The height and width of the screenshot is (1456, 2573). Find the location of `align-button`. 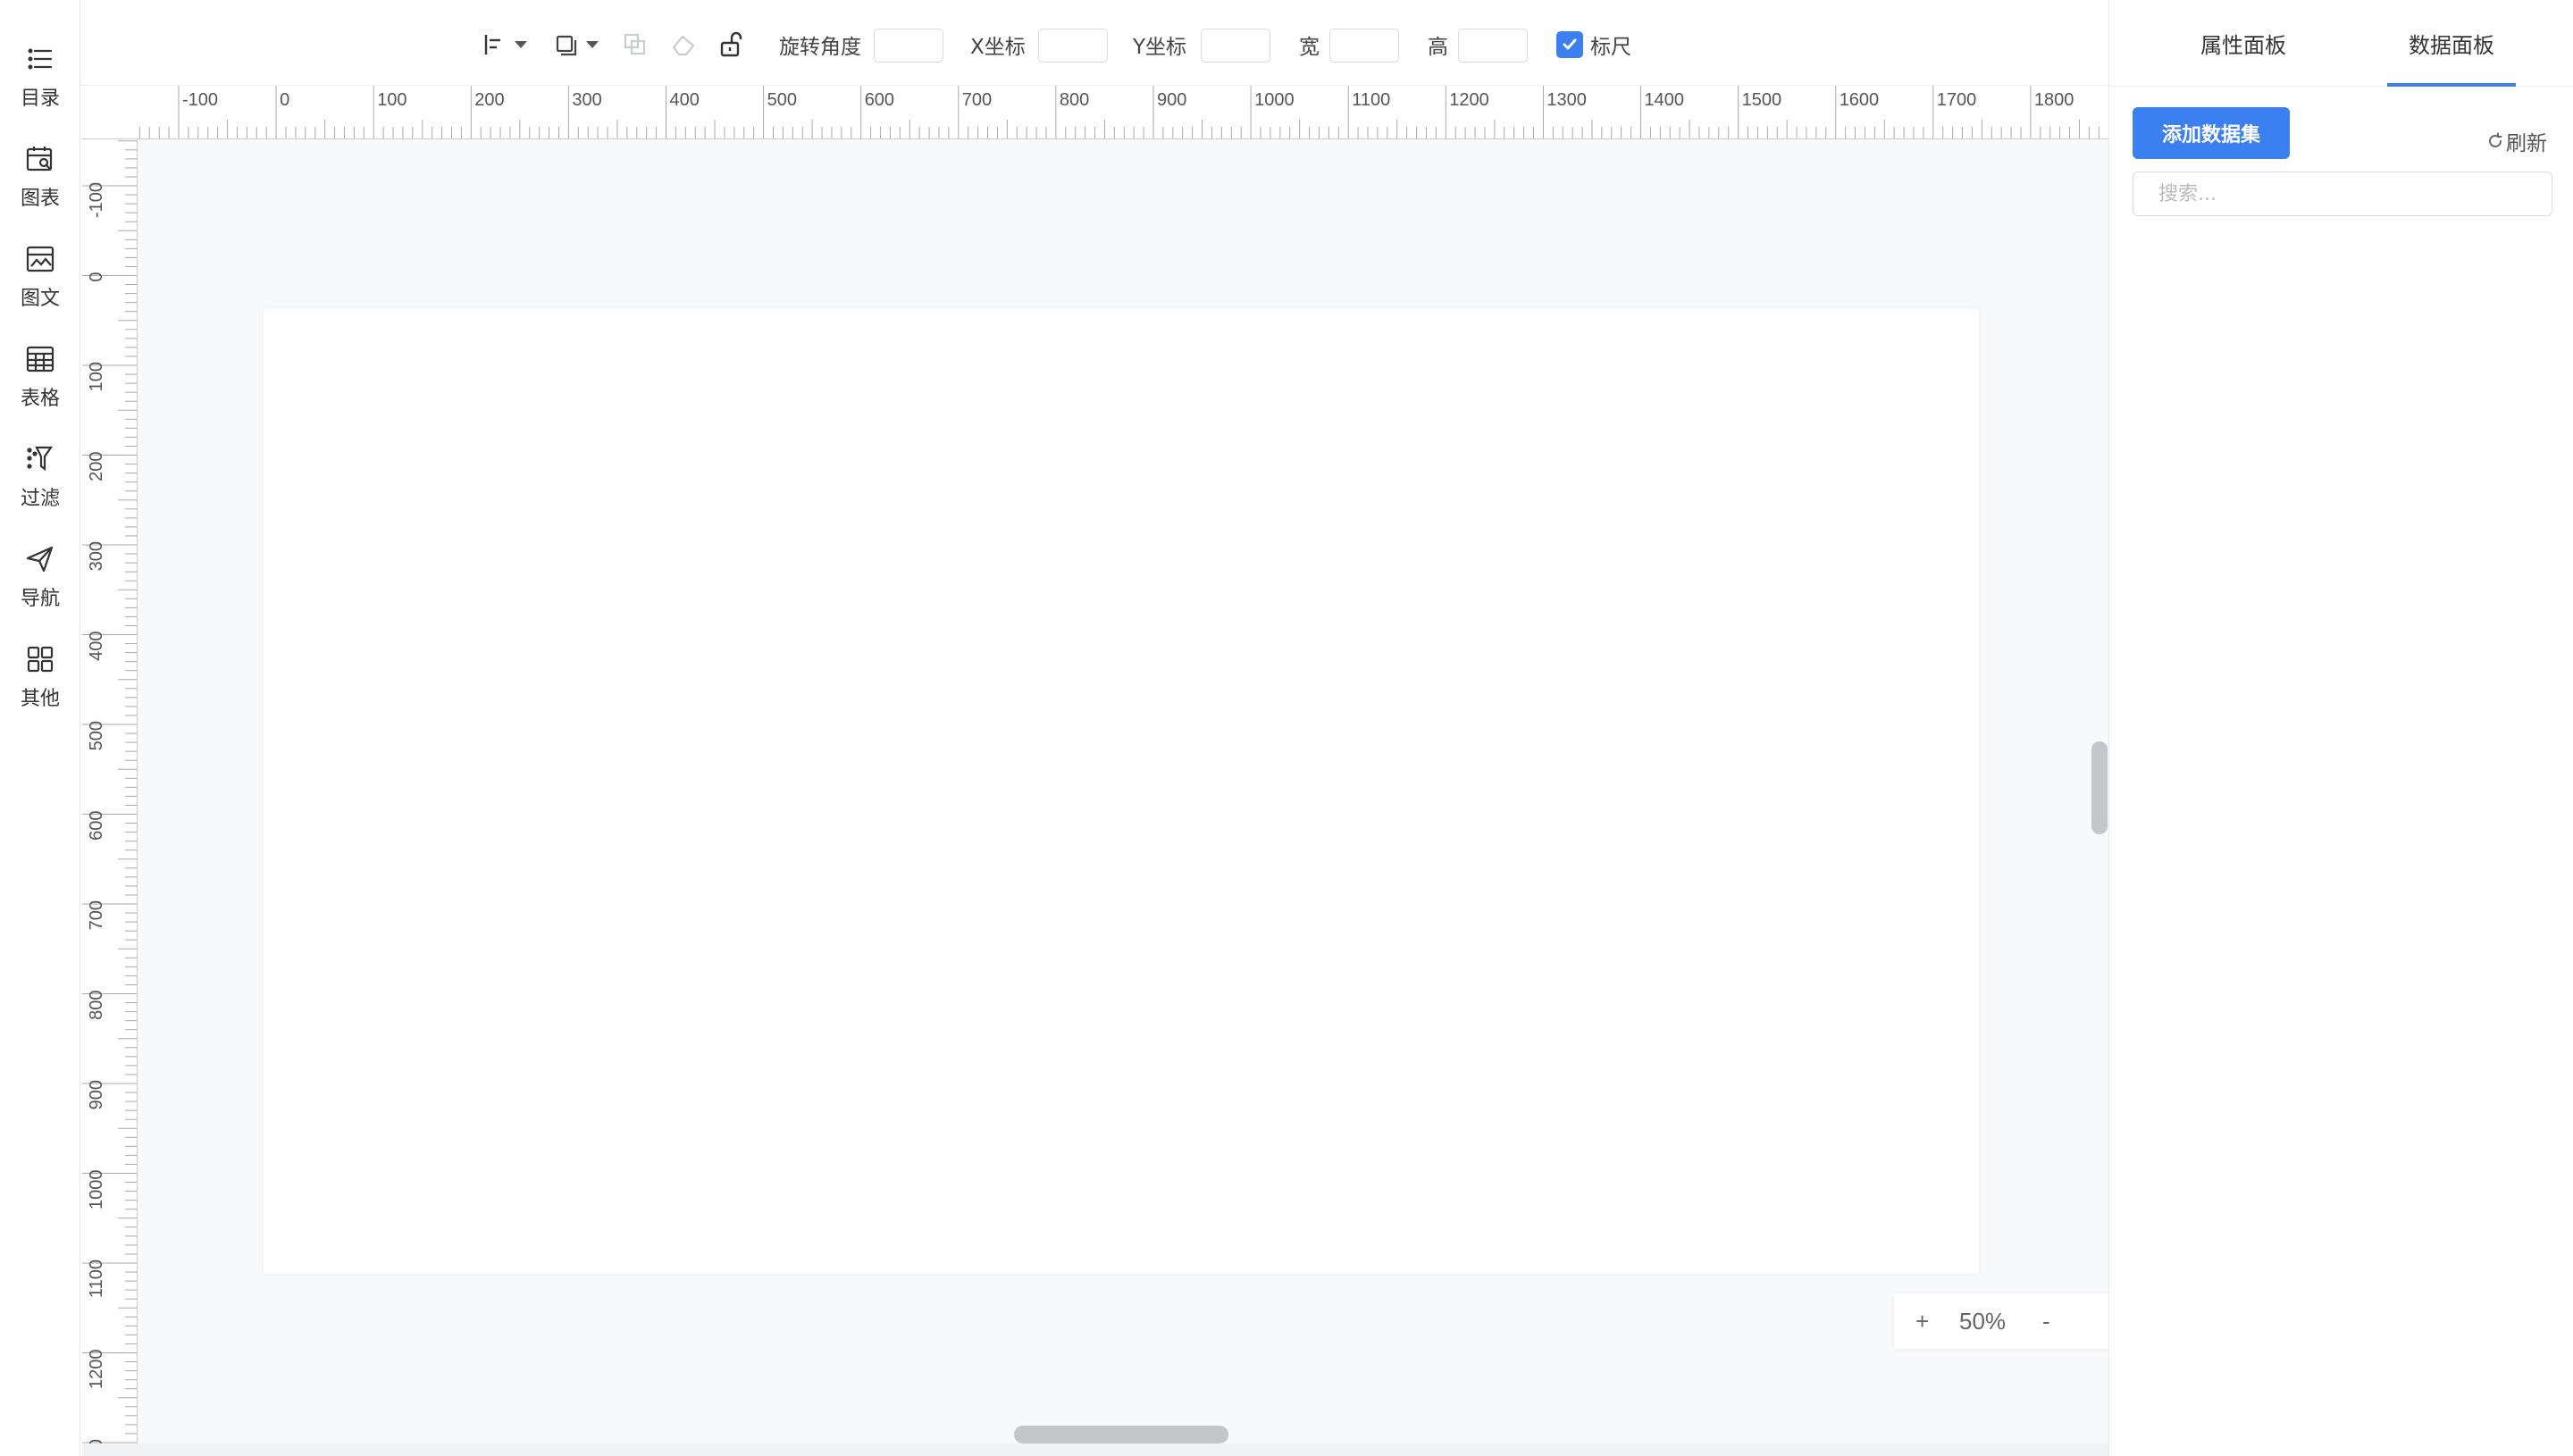

align-button is located at coordinates (503, 45).